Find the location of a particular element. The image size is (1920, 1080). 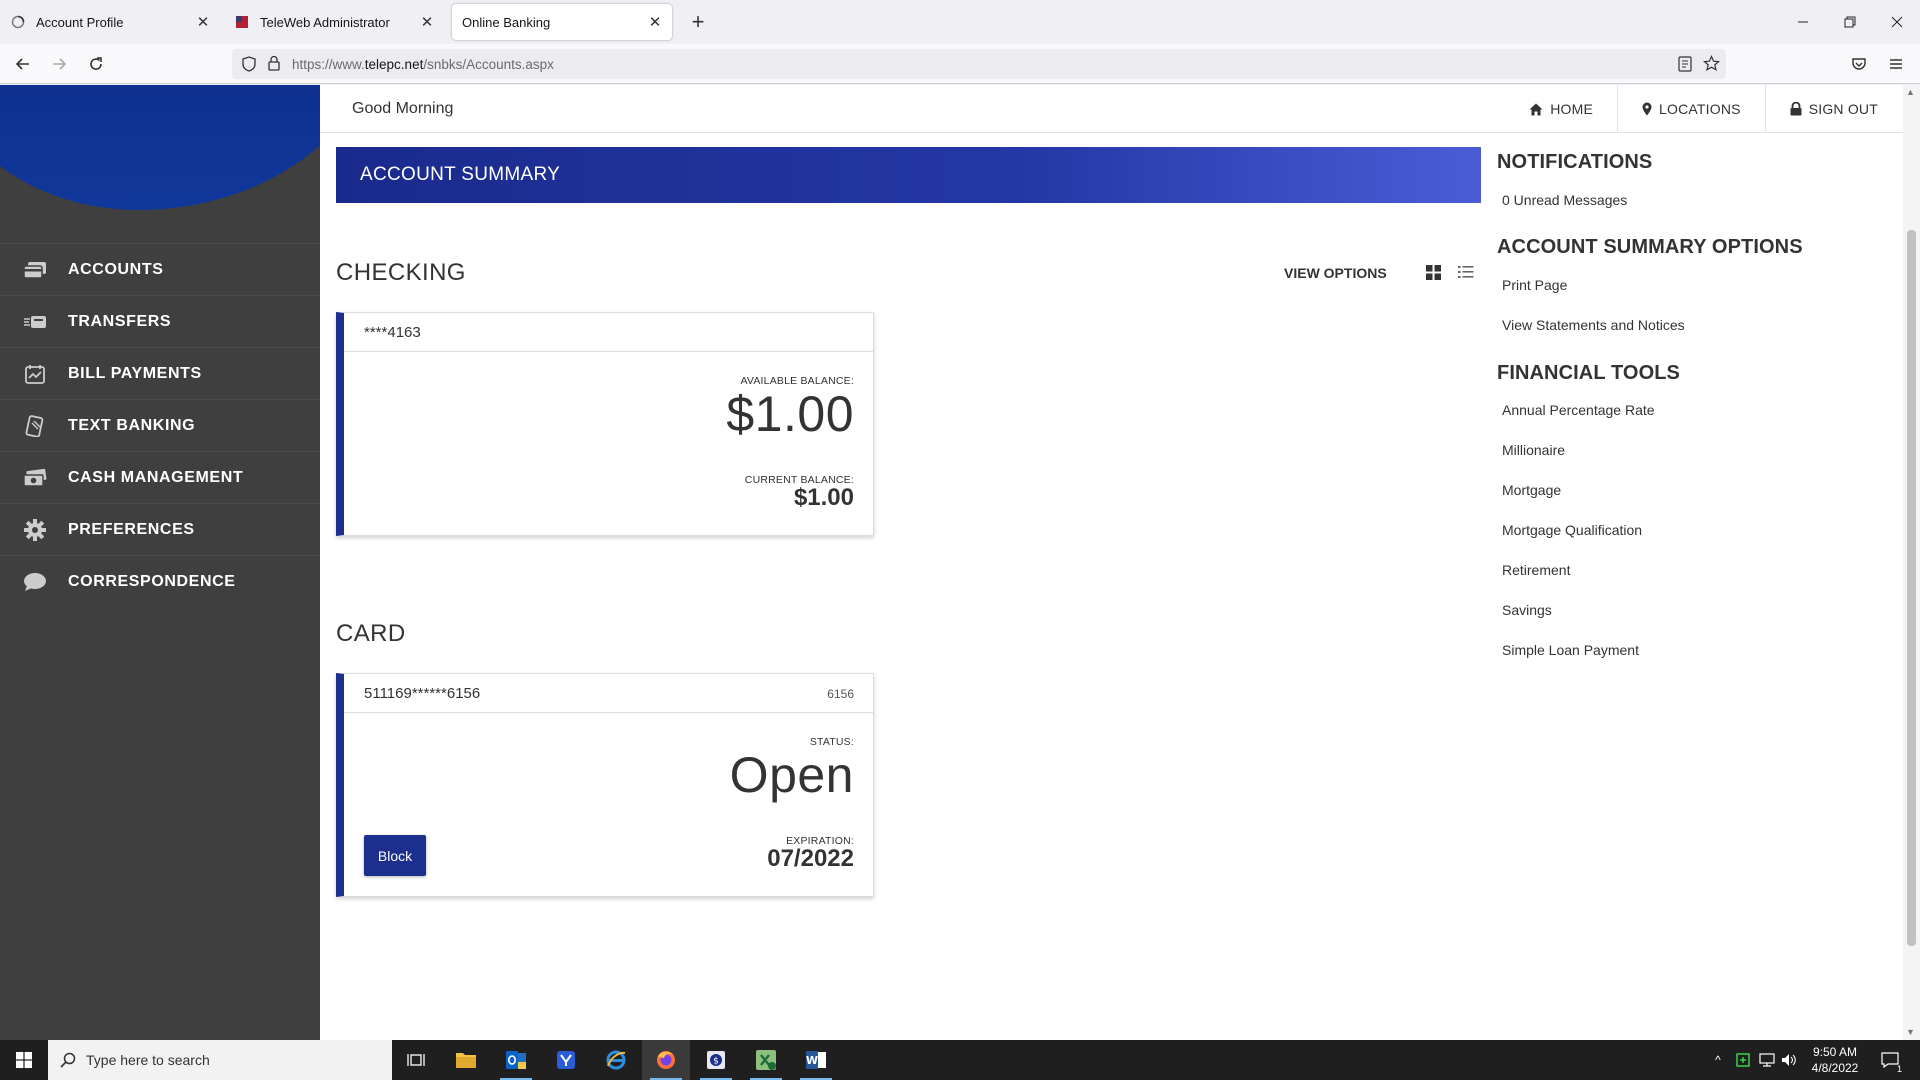

cash-icon is located at coordinates (35, 478).